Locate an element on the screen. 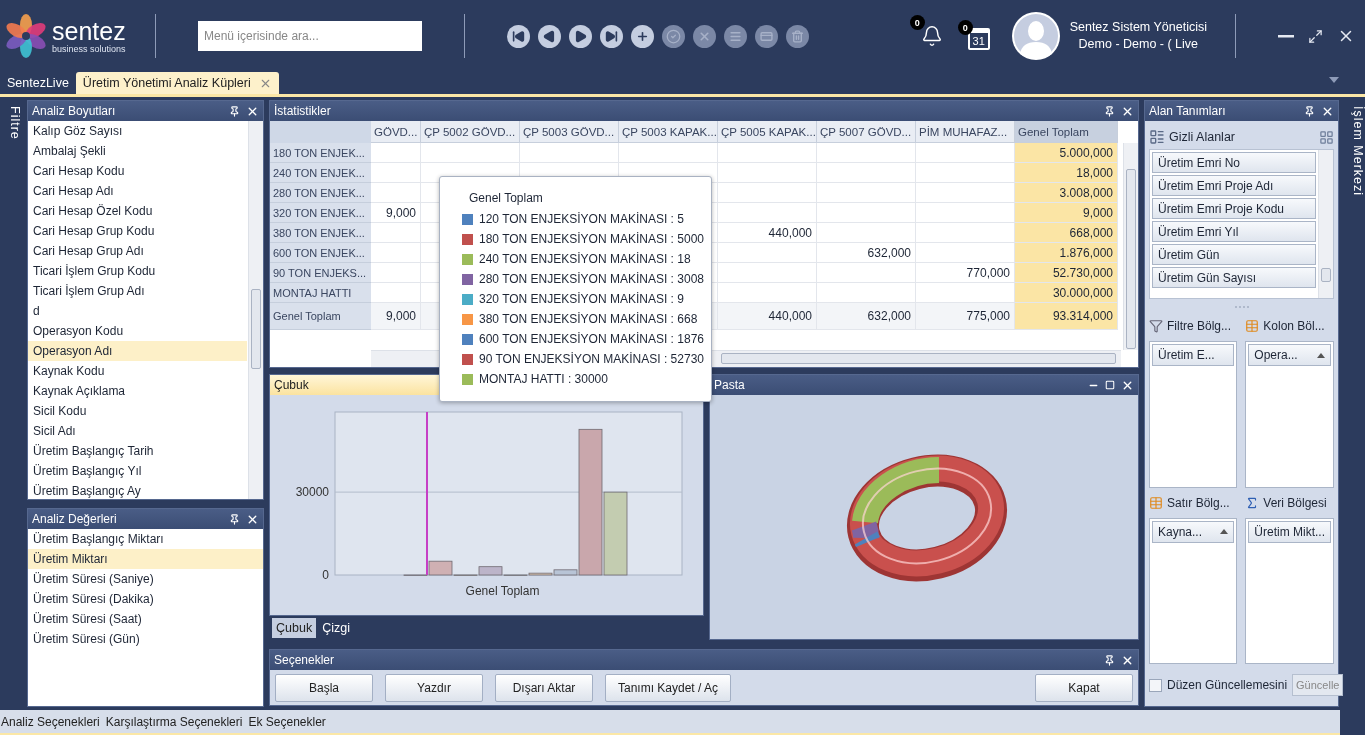 Image resolution: width=1365 pixels, height=735 pixels. side-panel-label: İşlem Merkezi is located at coordinates (1354, 403).